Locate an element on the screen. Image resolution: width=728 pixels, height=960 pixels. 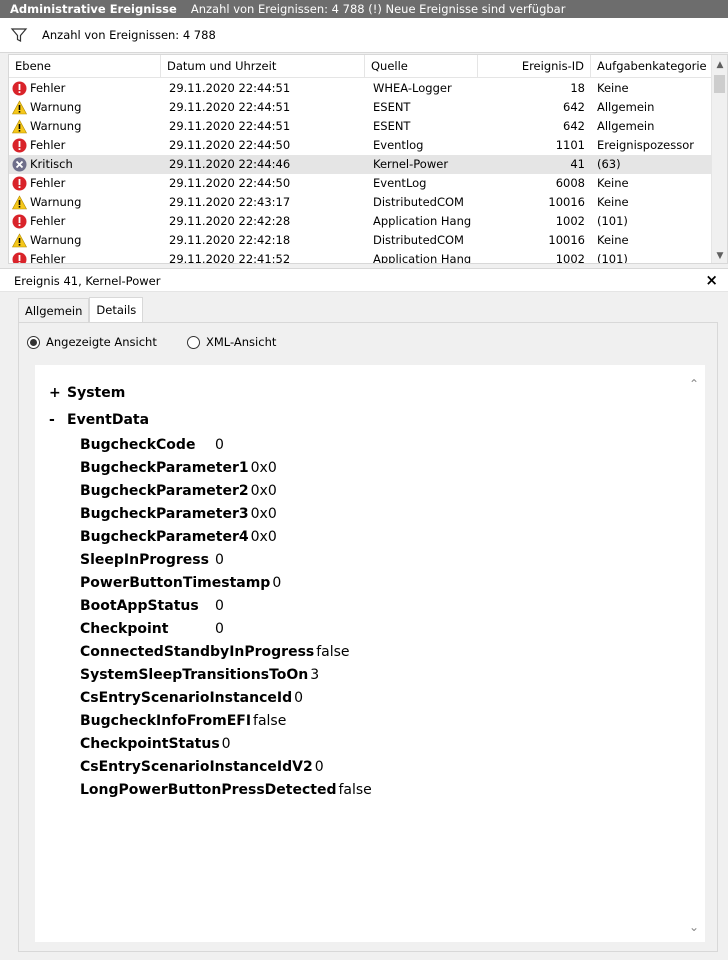
event-data-field: Checkpoint 0 is located at coordinates (152, 629).